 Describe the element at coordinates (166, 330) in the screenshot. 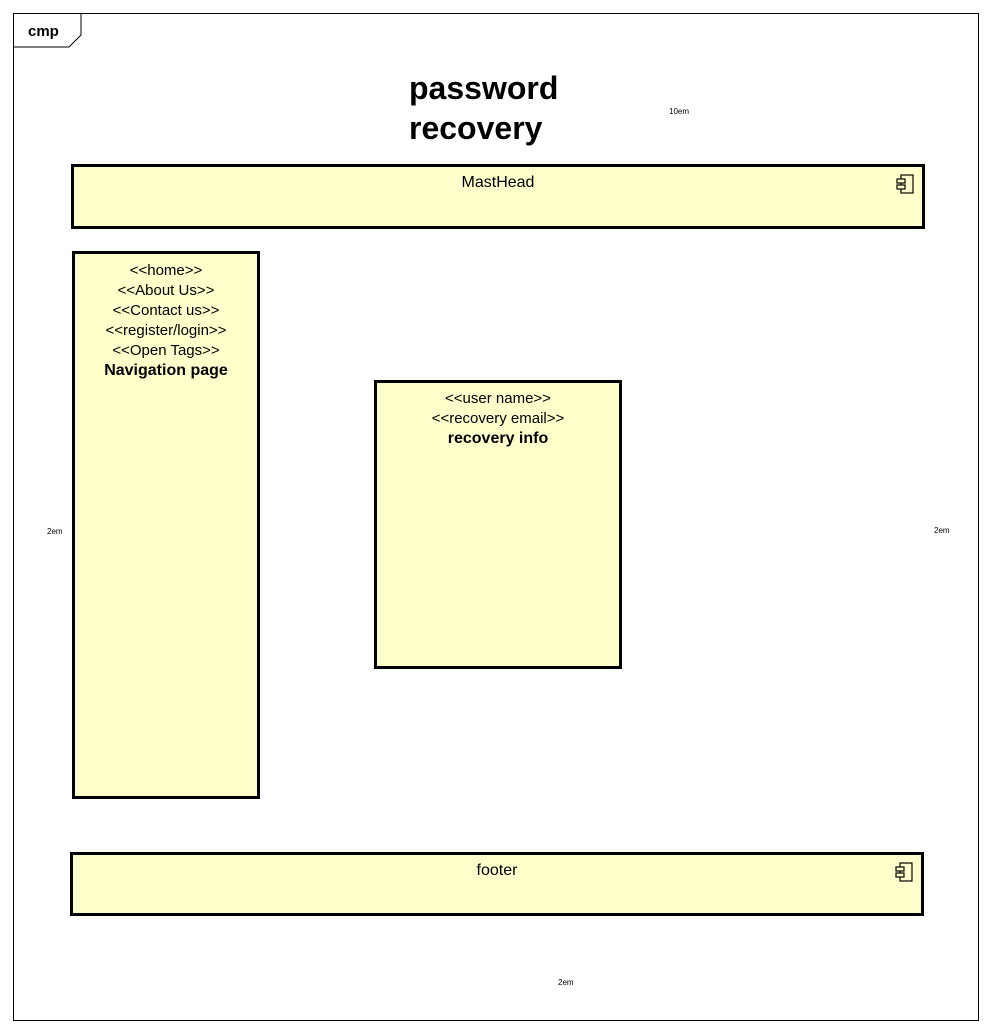

I see `nav-item-register-login: <<register/login>>` at that location.